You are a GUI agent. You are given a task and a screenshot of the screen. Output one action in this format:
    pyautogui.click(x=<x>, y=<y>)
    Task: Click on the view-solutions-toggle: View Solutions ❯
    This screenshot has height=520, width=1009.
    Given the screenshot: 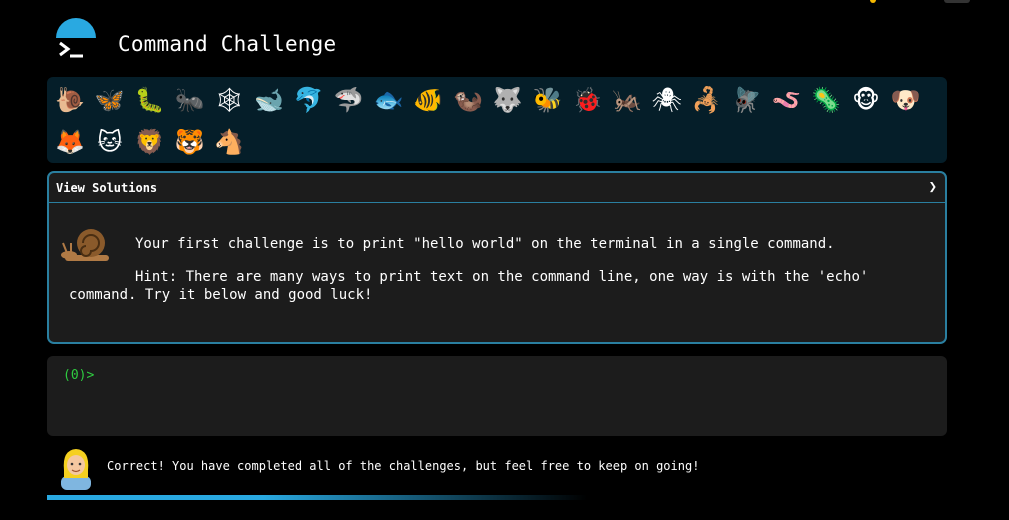 What is the action you would take?
    pyautogui.click(x=497, y=188)
    